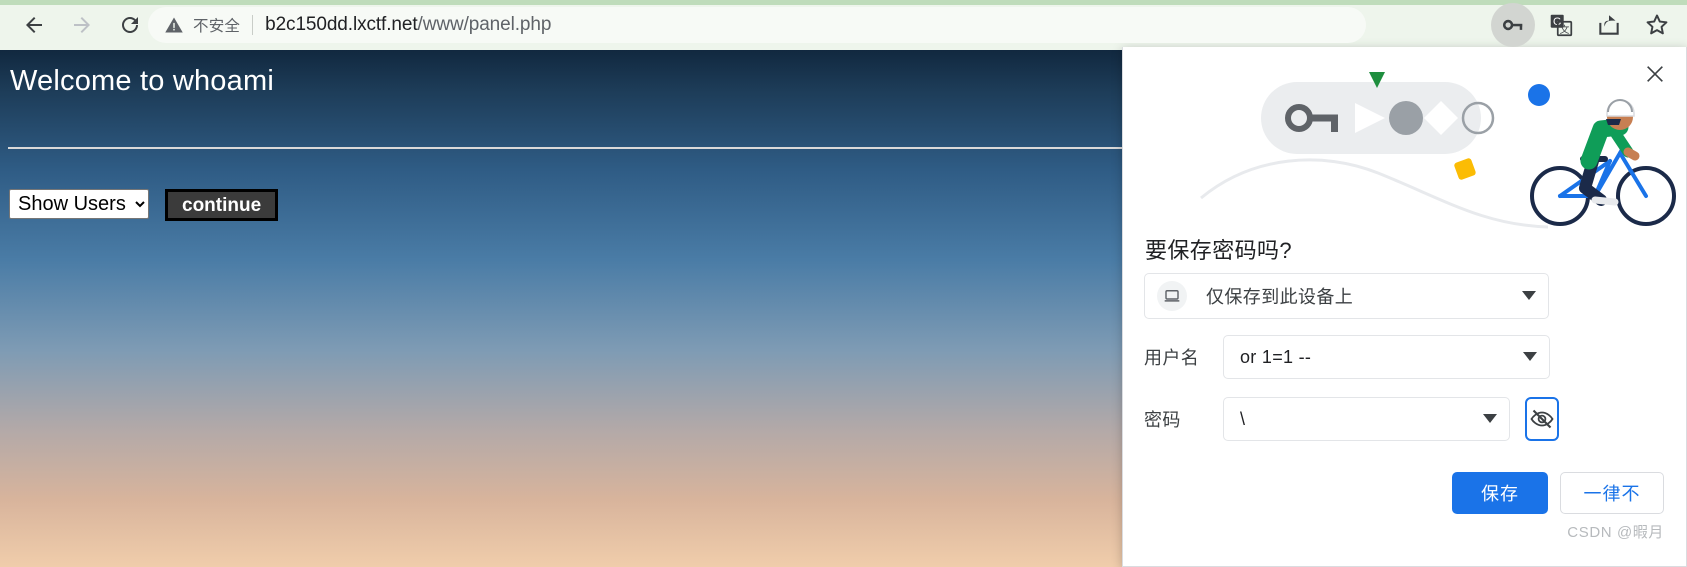  I want to click on user-form: Show Users continue, so click(144, 205).